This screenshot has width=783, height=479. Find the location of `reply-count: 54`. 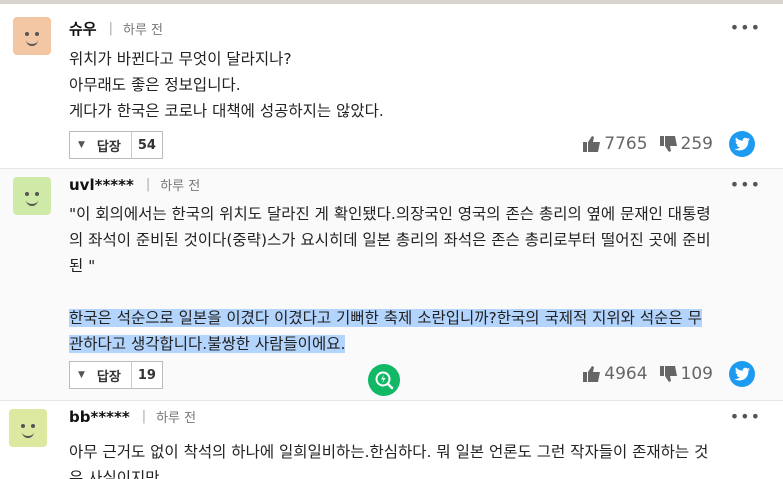

reply-count: 54 is located at coordinates (146, 145).